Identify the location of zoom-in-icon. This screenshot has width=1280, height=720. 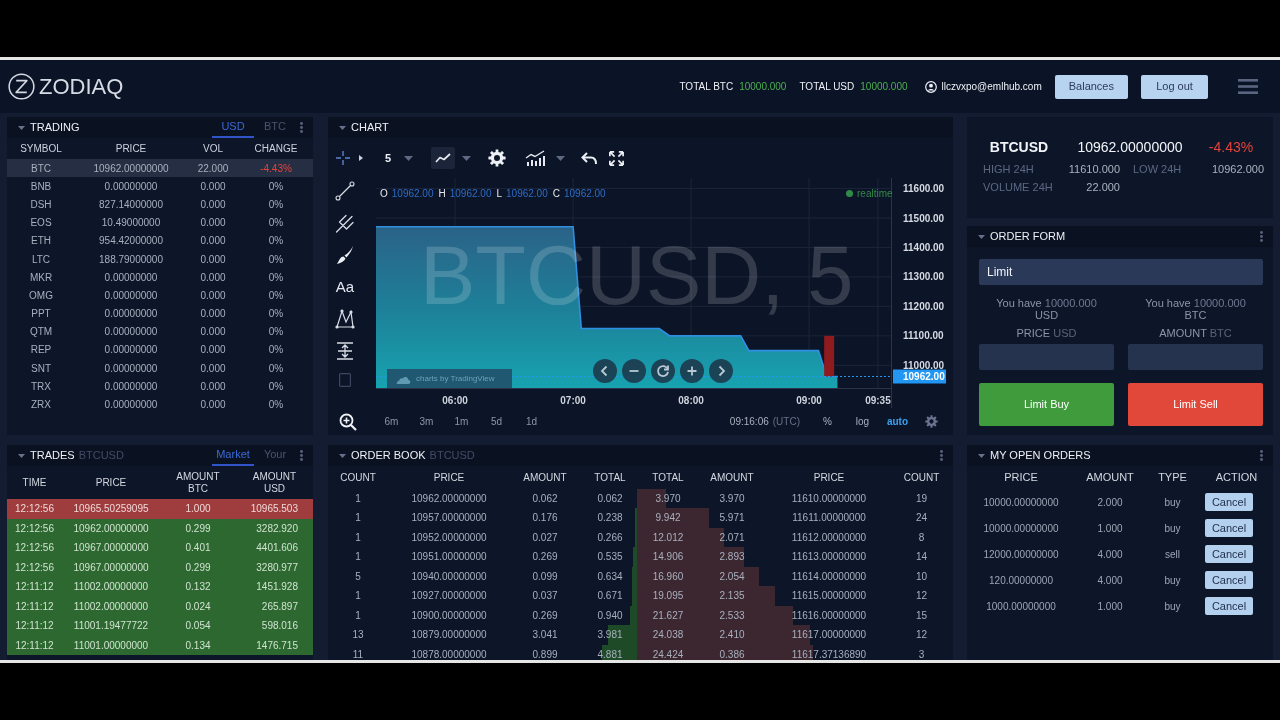
(348, 421).